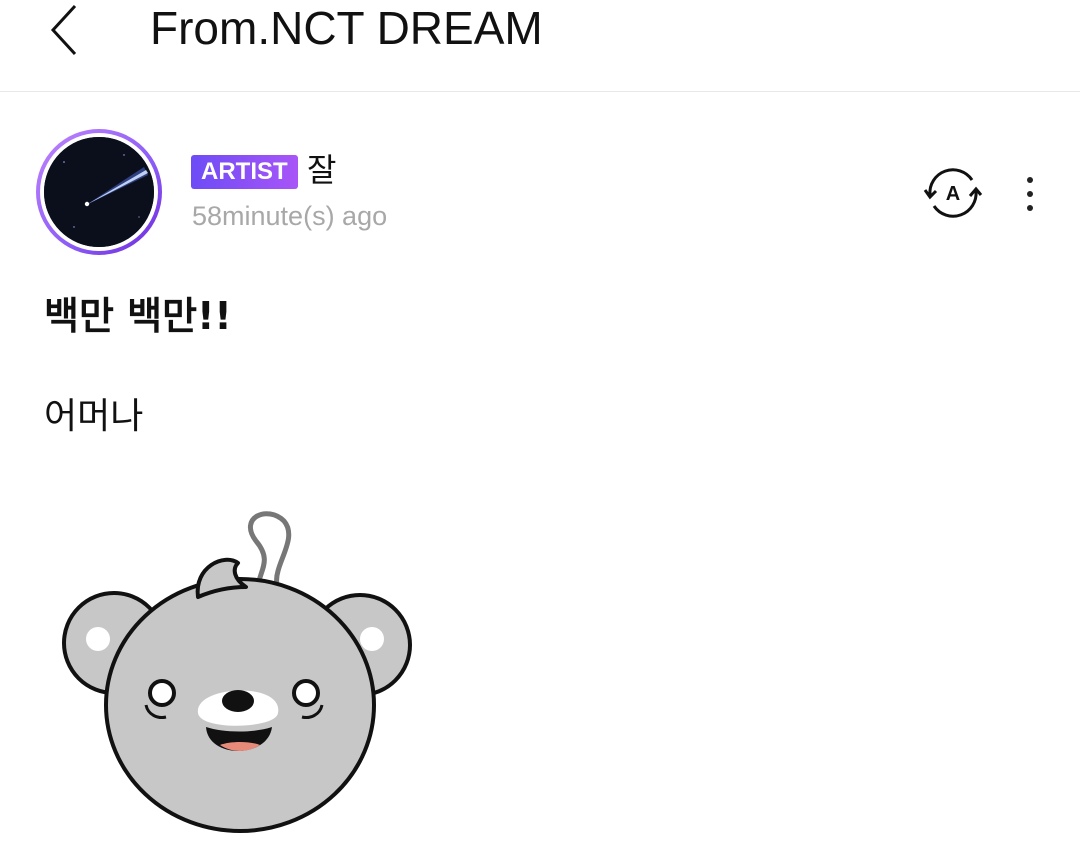 Image resolution: width=1080 pixels, height=857 pixels. I want to click on author-name: 잘, so click(321, 170).